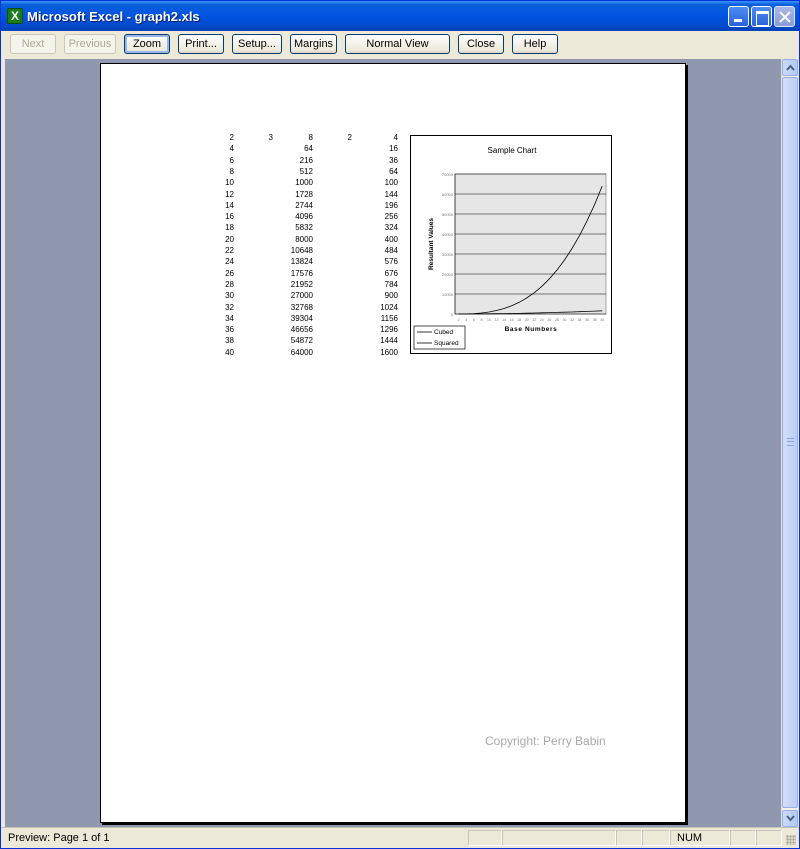  Describe the element at coordinates (391, 284) in the screenshot. I see `sheet-cell: 784` at that location.